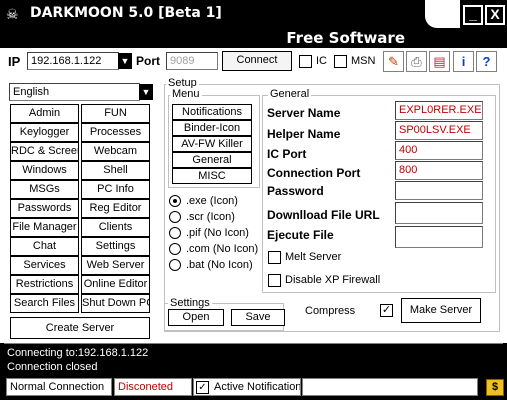  What do you see at coordinates (439, 130) in the screenshot?
I see `helper-name-input: SP00LSV.EXE` at bounding box center [439, 130].